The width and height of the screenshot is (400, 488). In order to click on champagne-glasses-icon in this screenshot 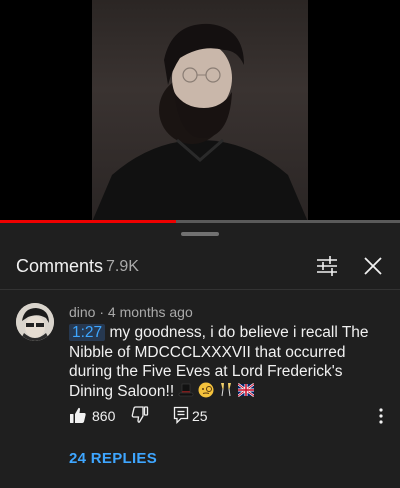, I will do `click(226, 390)`.